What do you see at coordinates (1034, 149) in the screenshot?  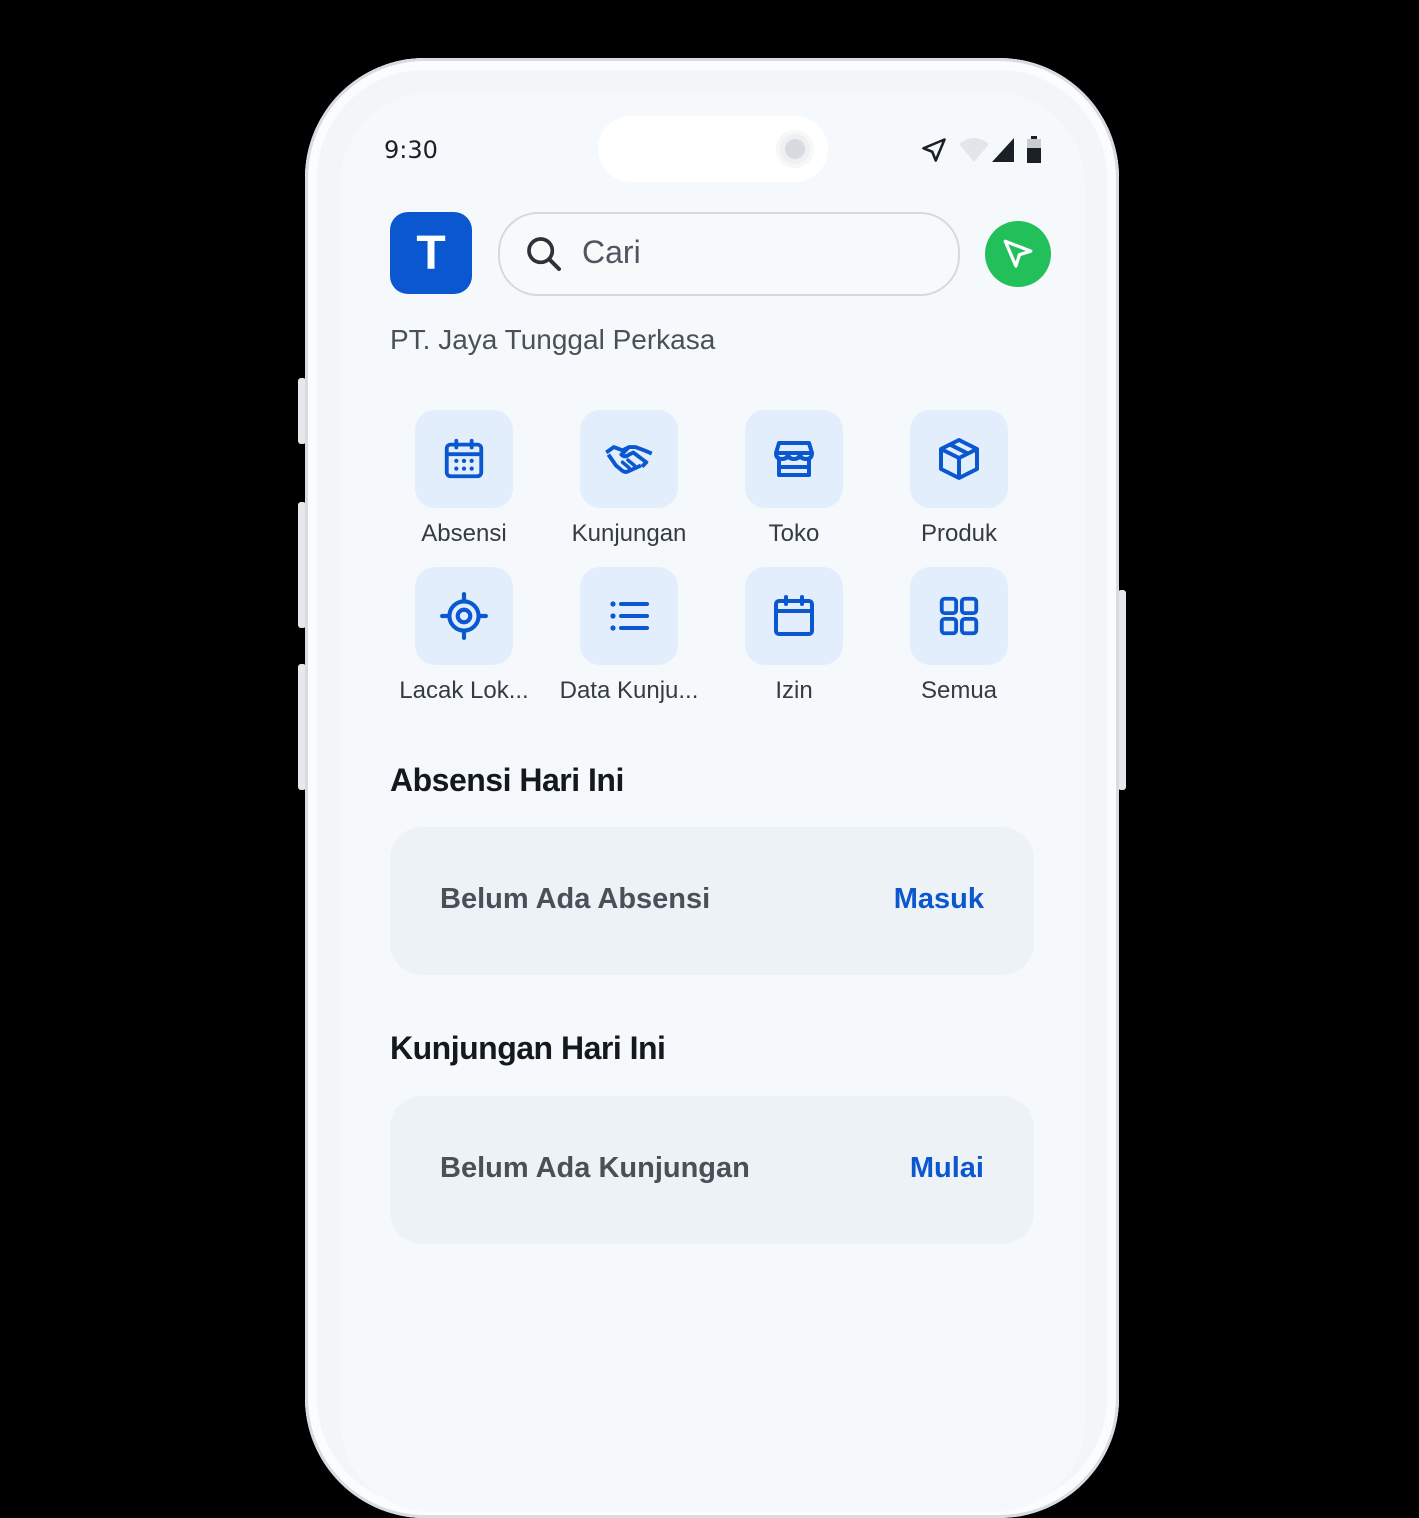 I see `battery-icon` at bounding box center [1034, 149].